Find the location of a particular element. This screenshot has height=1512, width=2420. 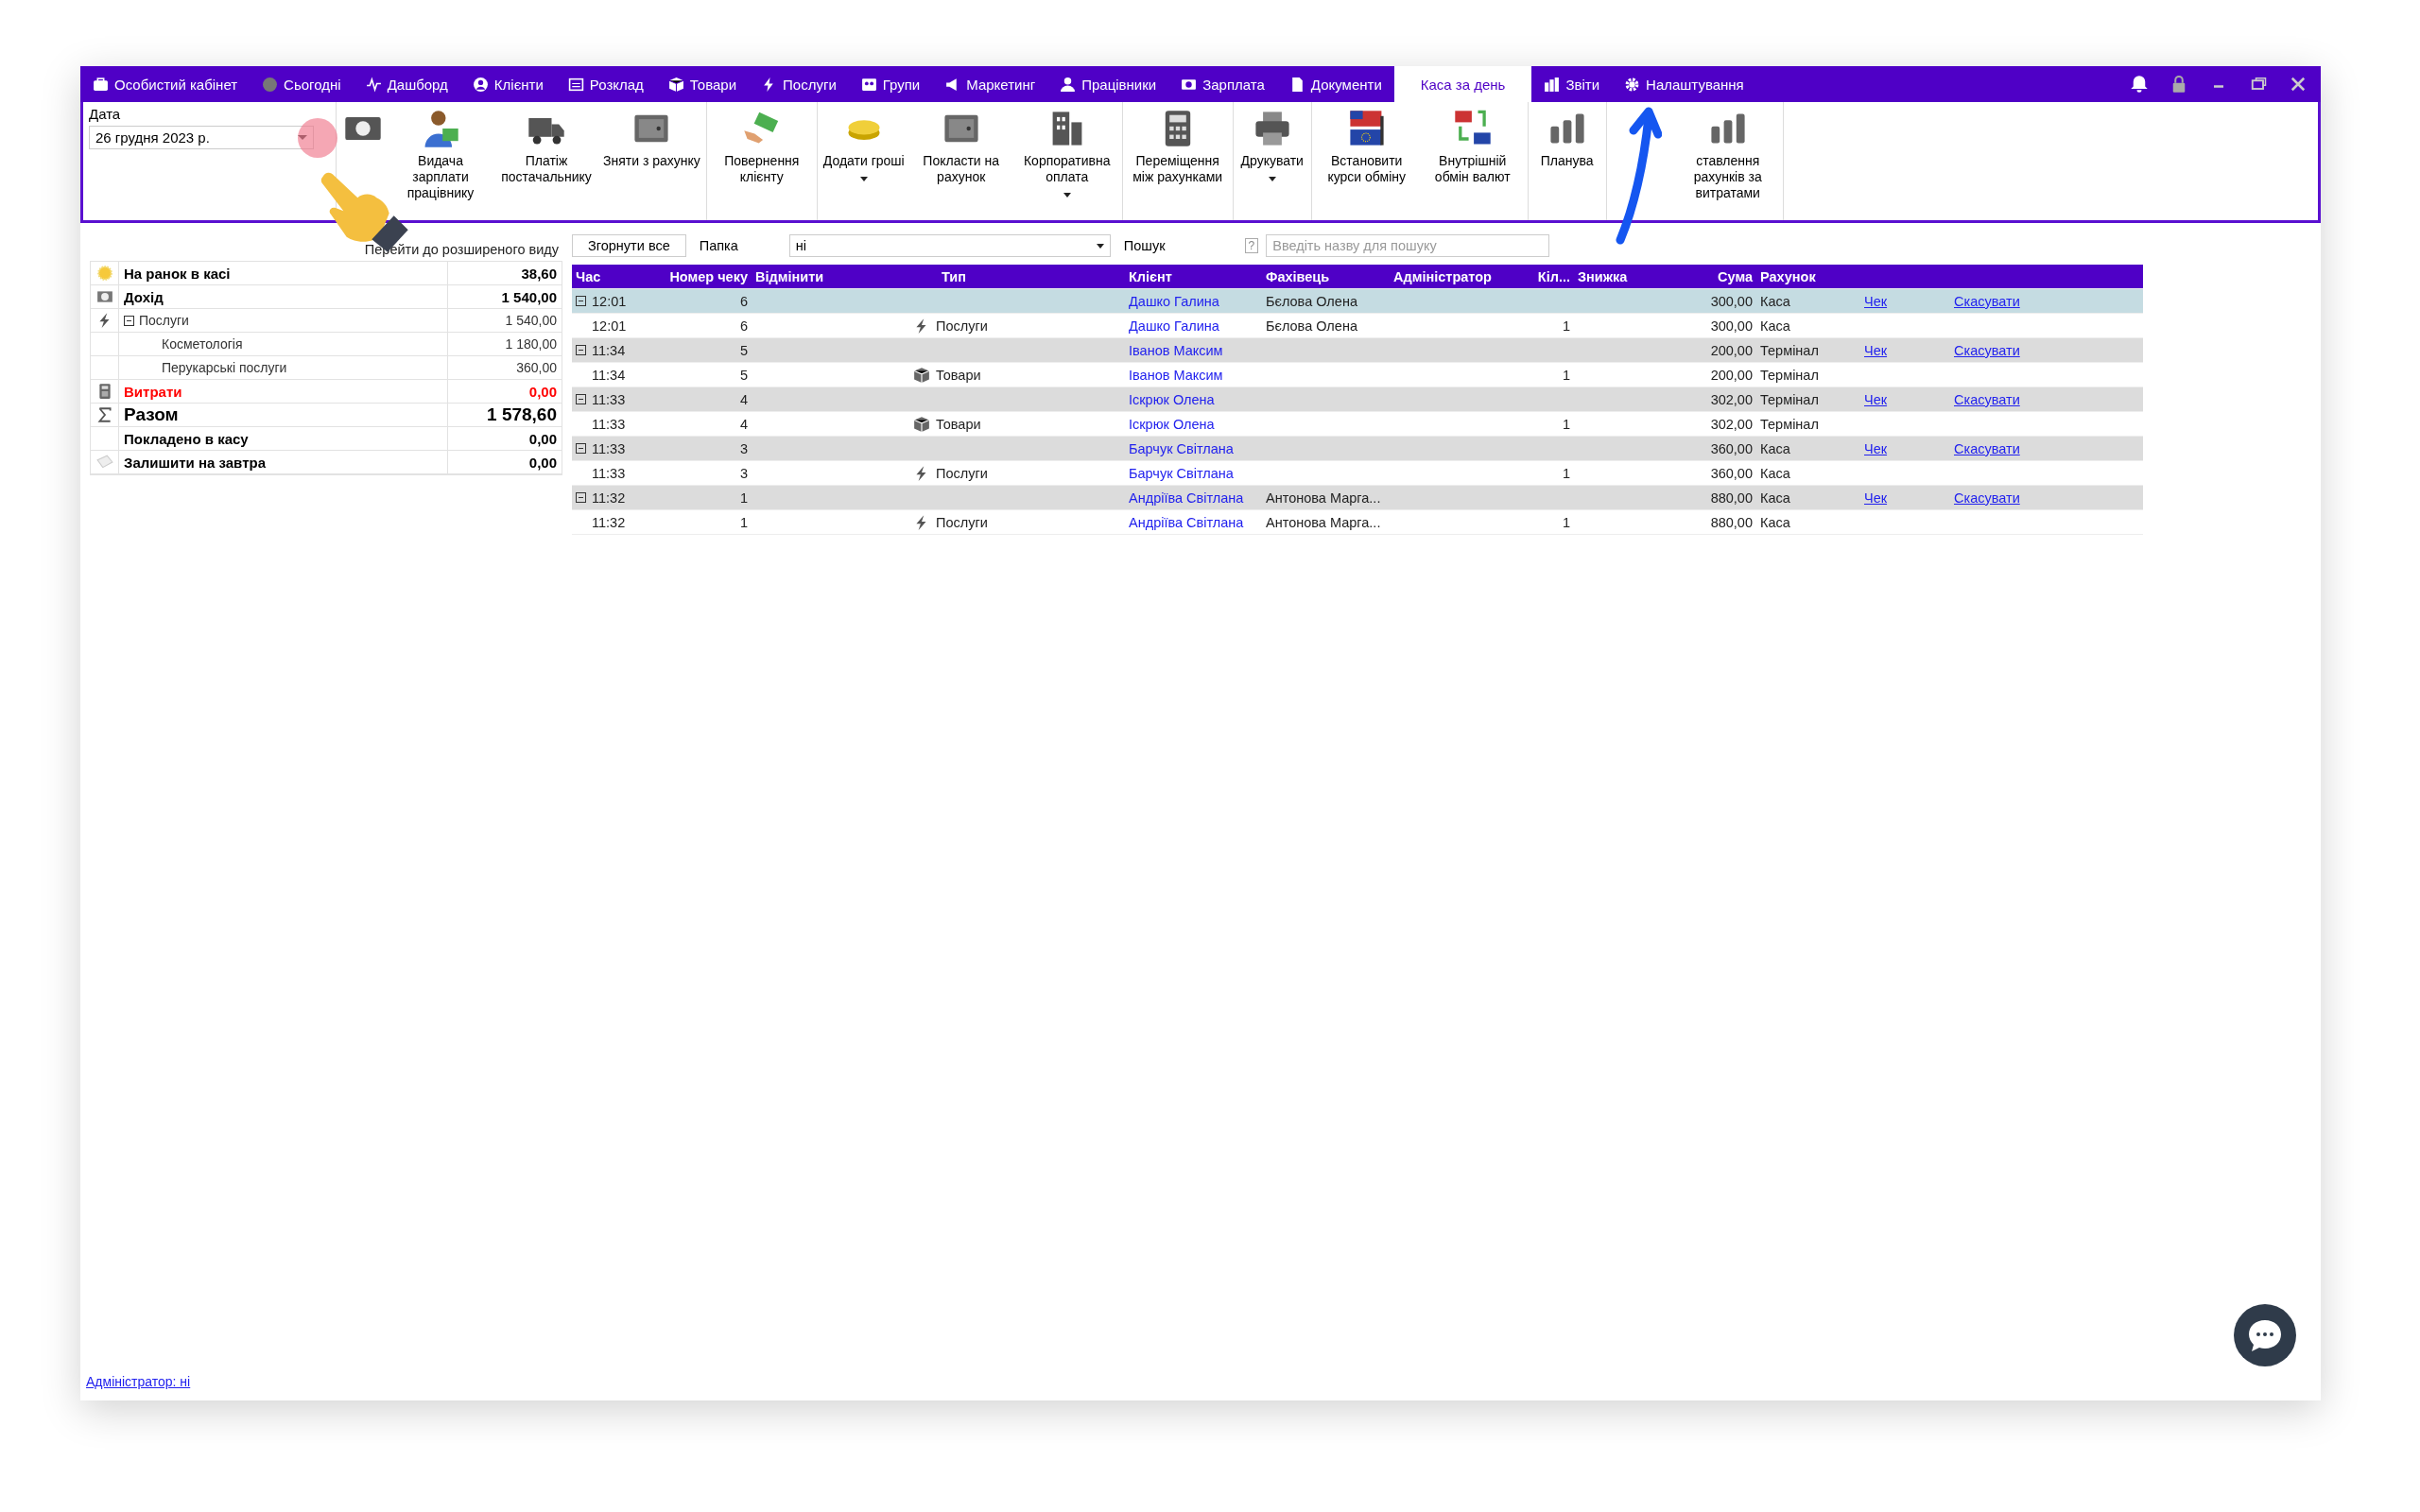

toolbar-button: Внутрішній обмін валют is located at coordinates (1473, 161).